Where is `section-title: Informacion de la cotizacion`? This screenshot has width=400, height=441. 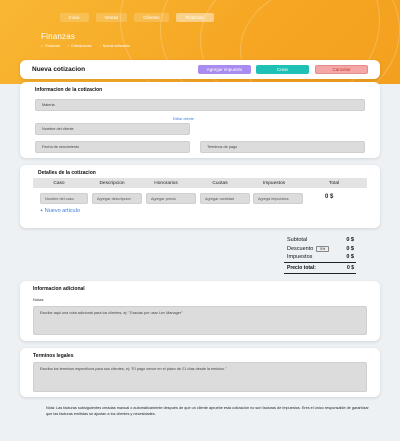 section-title: Informacion de la cotizacion is located at coordinates (69, 90).